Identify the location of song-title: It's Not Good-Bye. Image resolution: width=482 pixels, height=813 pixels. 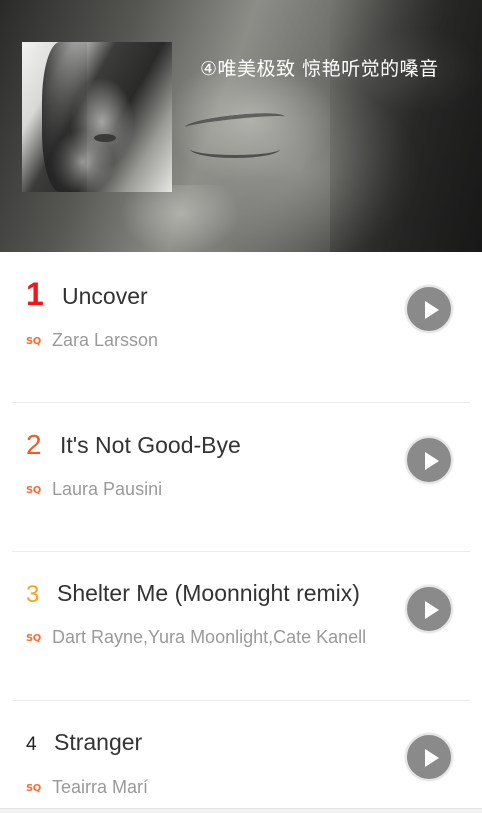
(150, 445).